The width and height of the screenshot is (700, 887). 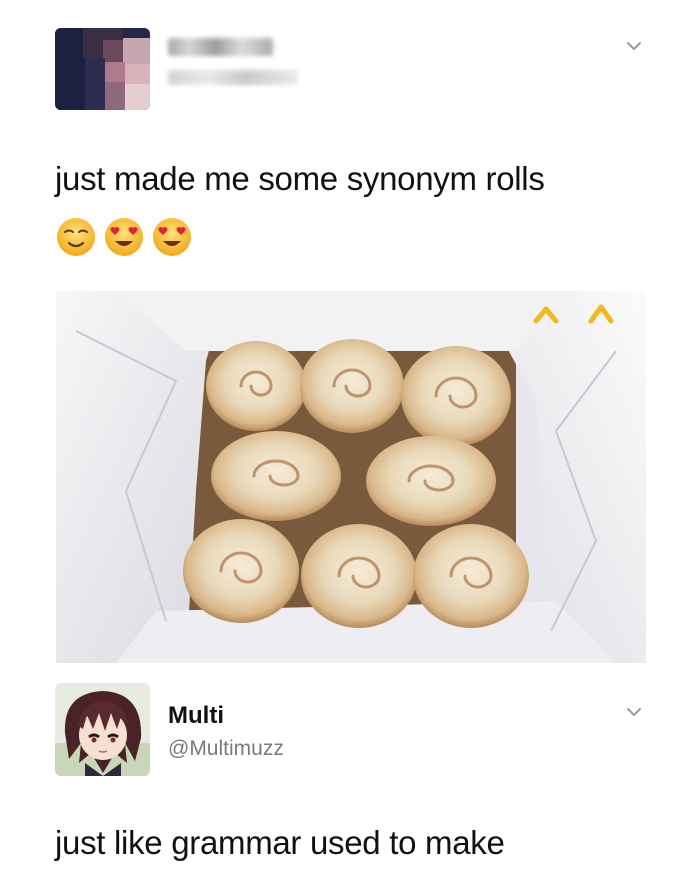 I want to click on pixelated-avatar-icon, so click(x=102, y=69).